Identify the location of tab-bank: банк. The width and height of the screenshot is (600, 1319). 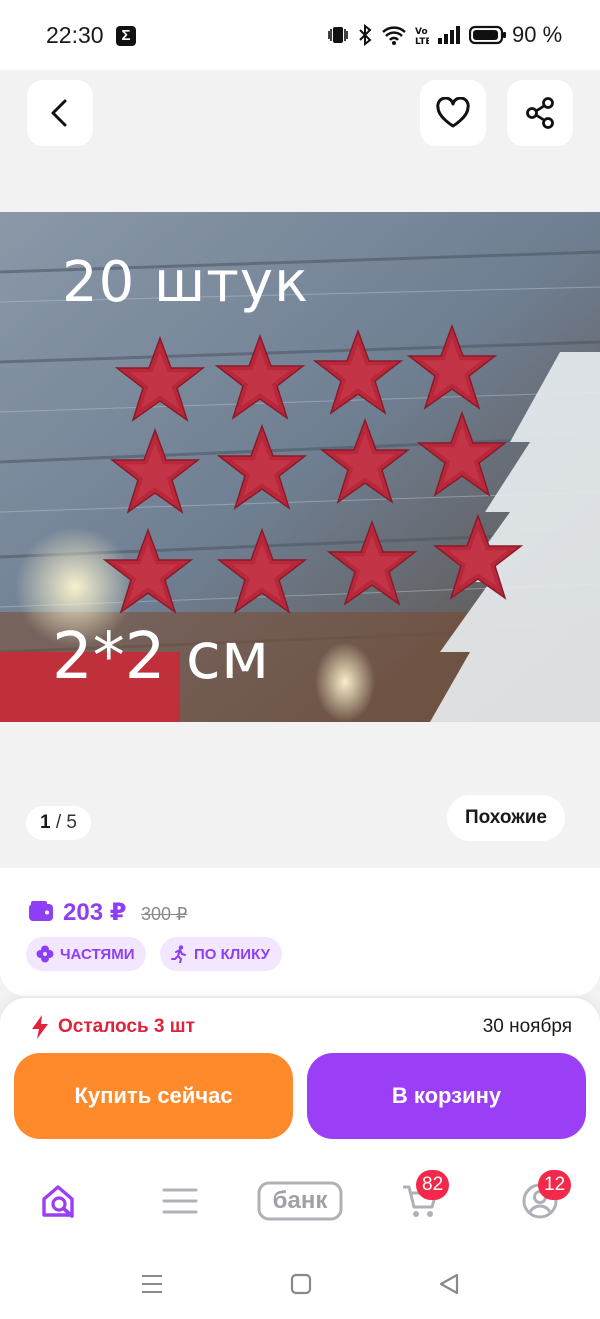
(300, 1201).